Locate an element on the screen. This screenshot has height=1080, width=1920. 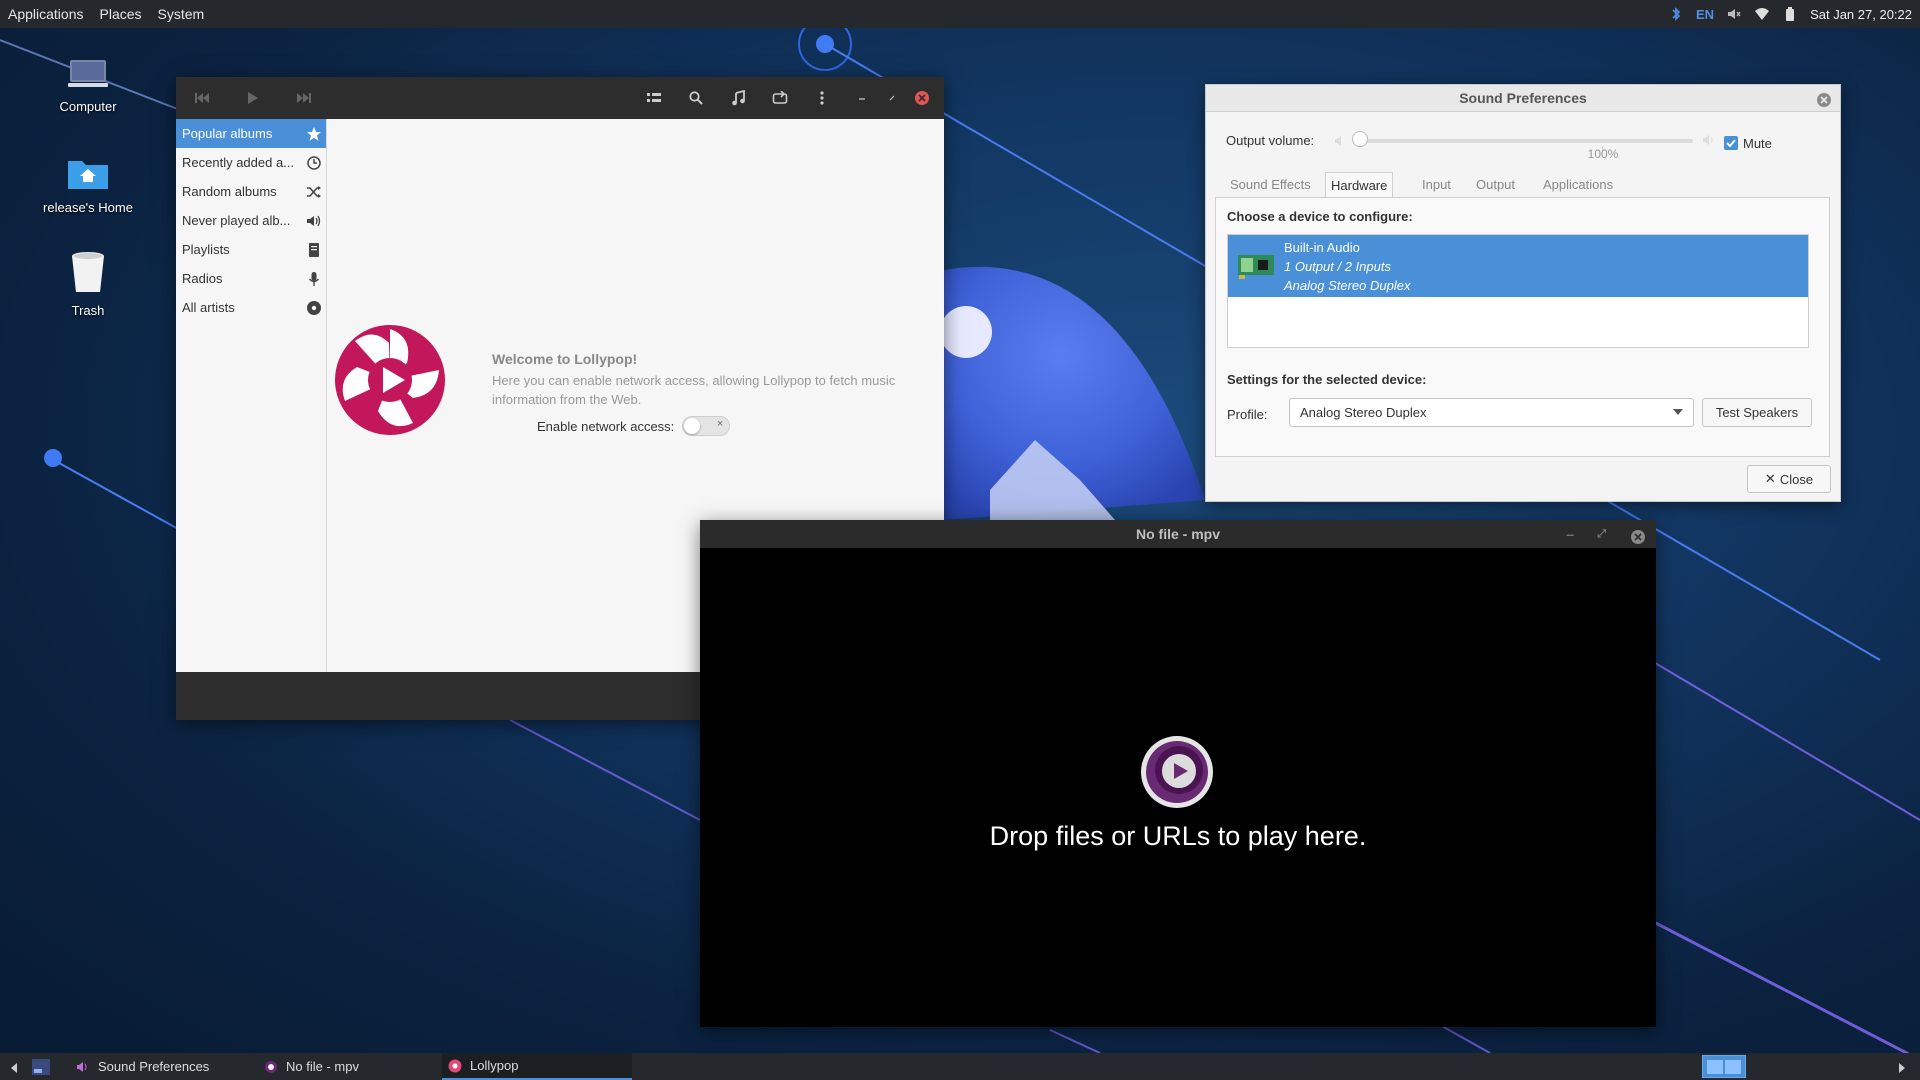
sound-icon is located at coordinates (82, 1066).